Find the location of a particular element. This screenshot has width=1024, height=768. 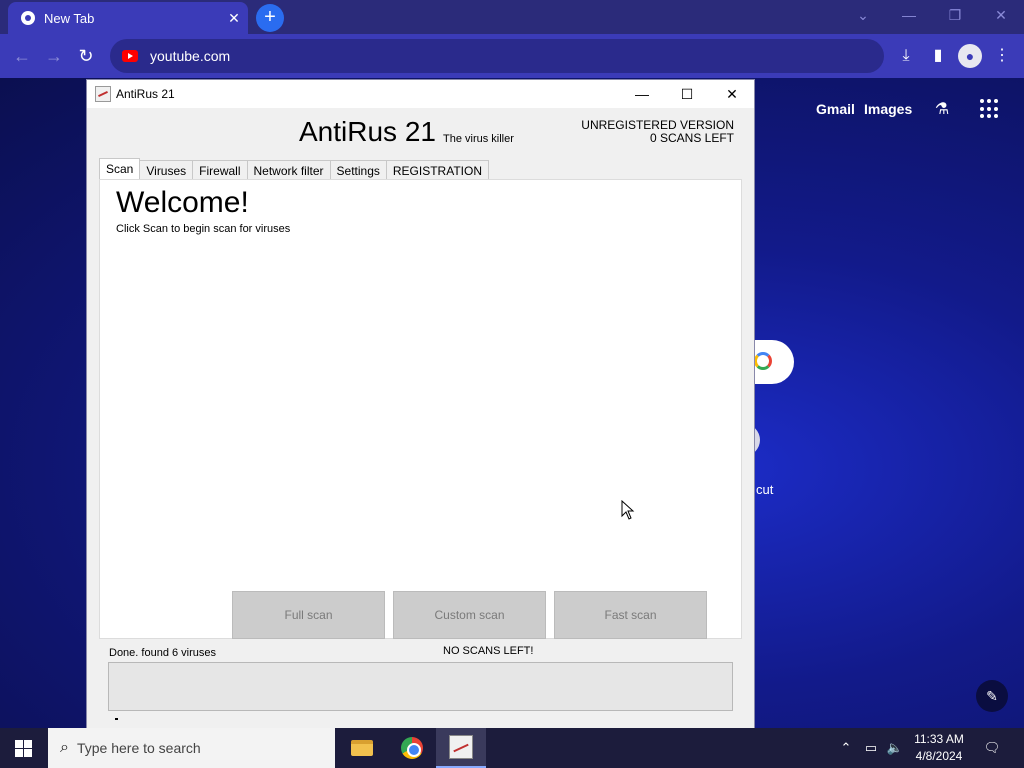

browser-restore-button: ❐ is located at coordinates (955, 15).